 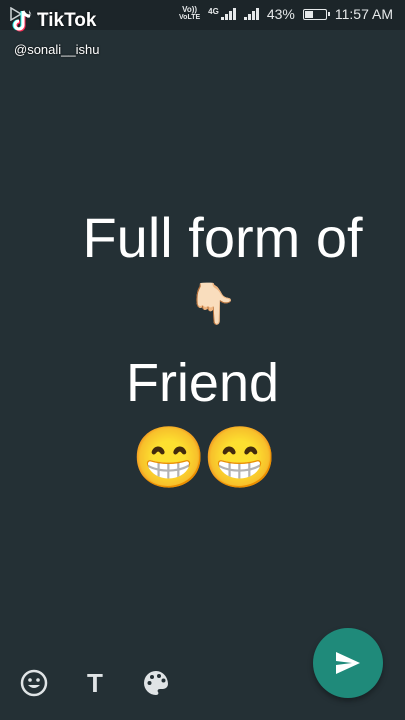 What do you see at coordinates (34, 683) in the screenshot?
I see `smiley-icon` at bounding box center [34, 683].